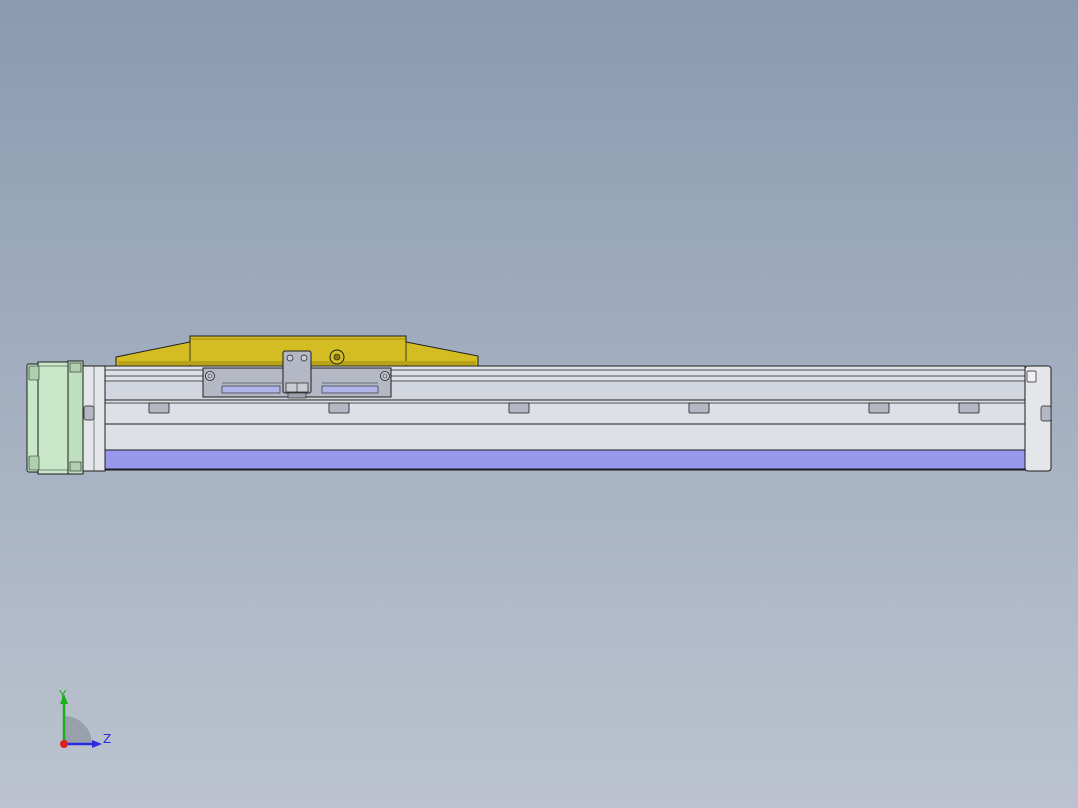  What do you see at coordinates (297, 374) in the screenshot?
I see `sensor-bracket` at bounding box center [297, 374].